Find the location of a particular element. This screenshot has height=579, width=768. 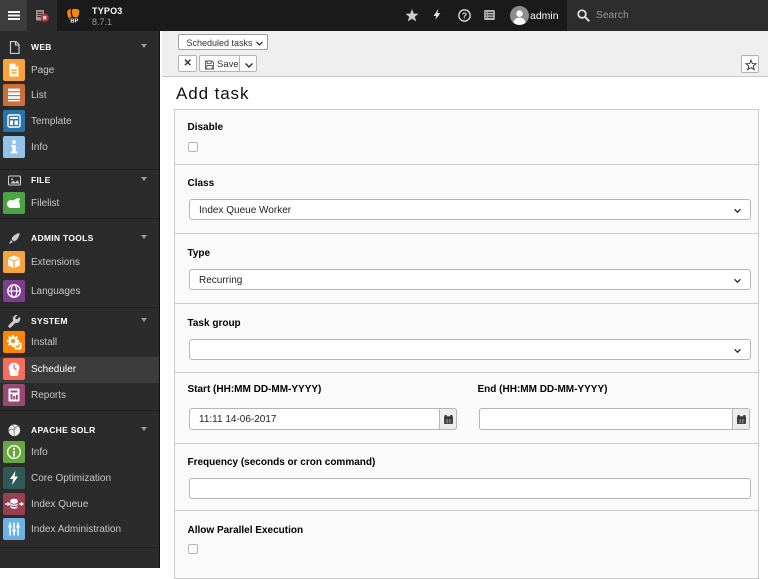

svg-text: BP is located at coordinates (74, 21).